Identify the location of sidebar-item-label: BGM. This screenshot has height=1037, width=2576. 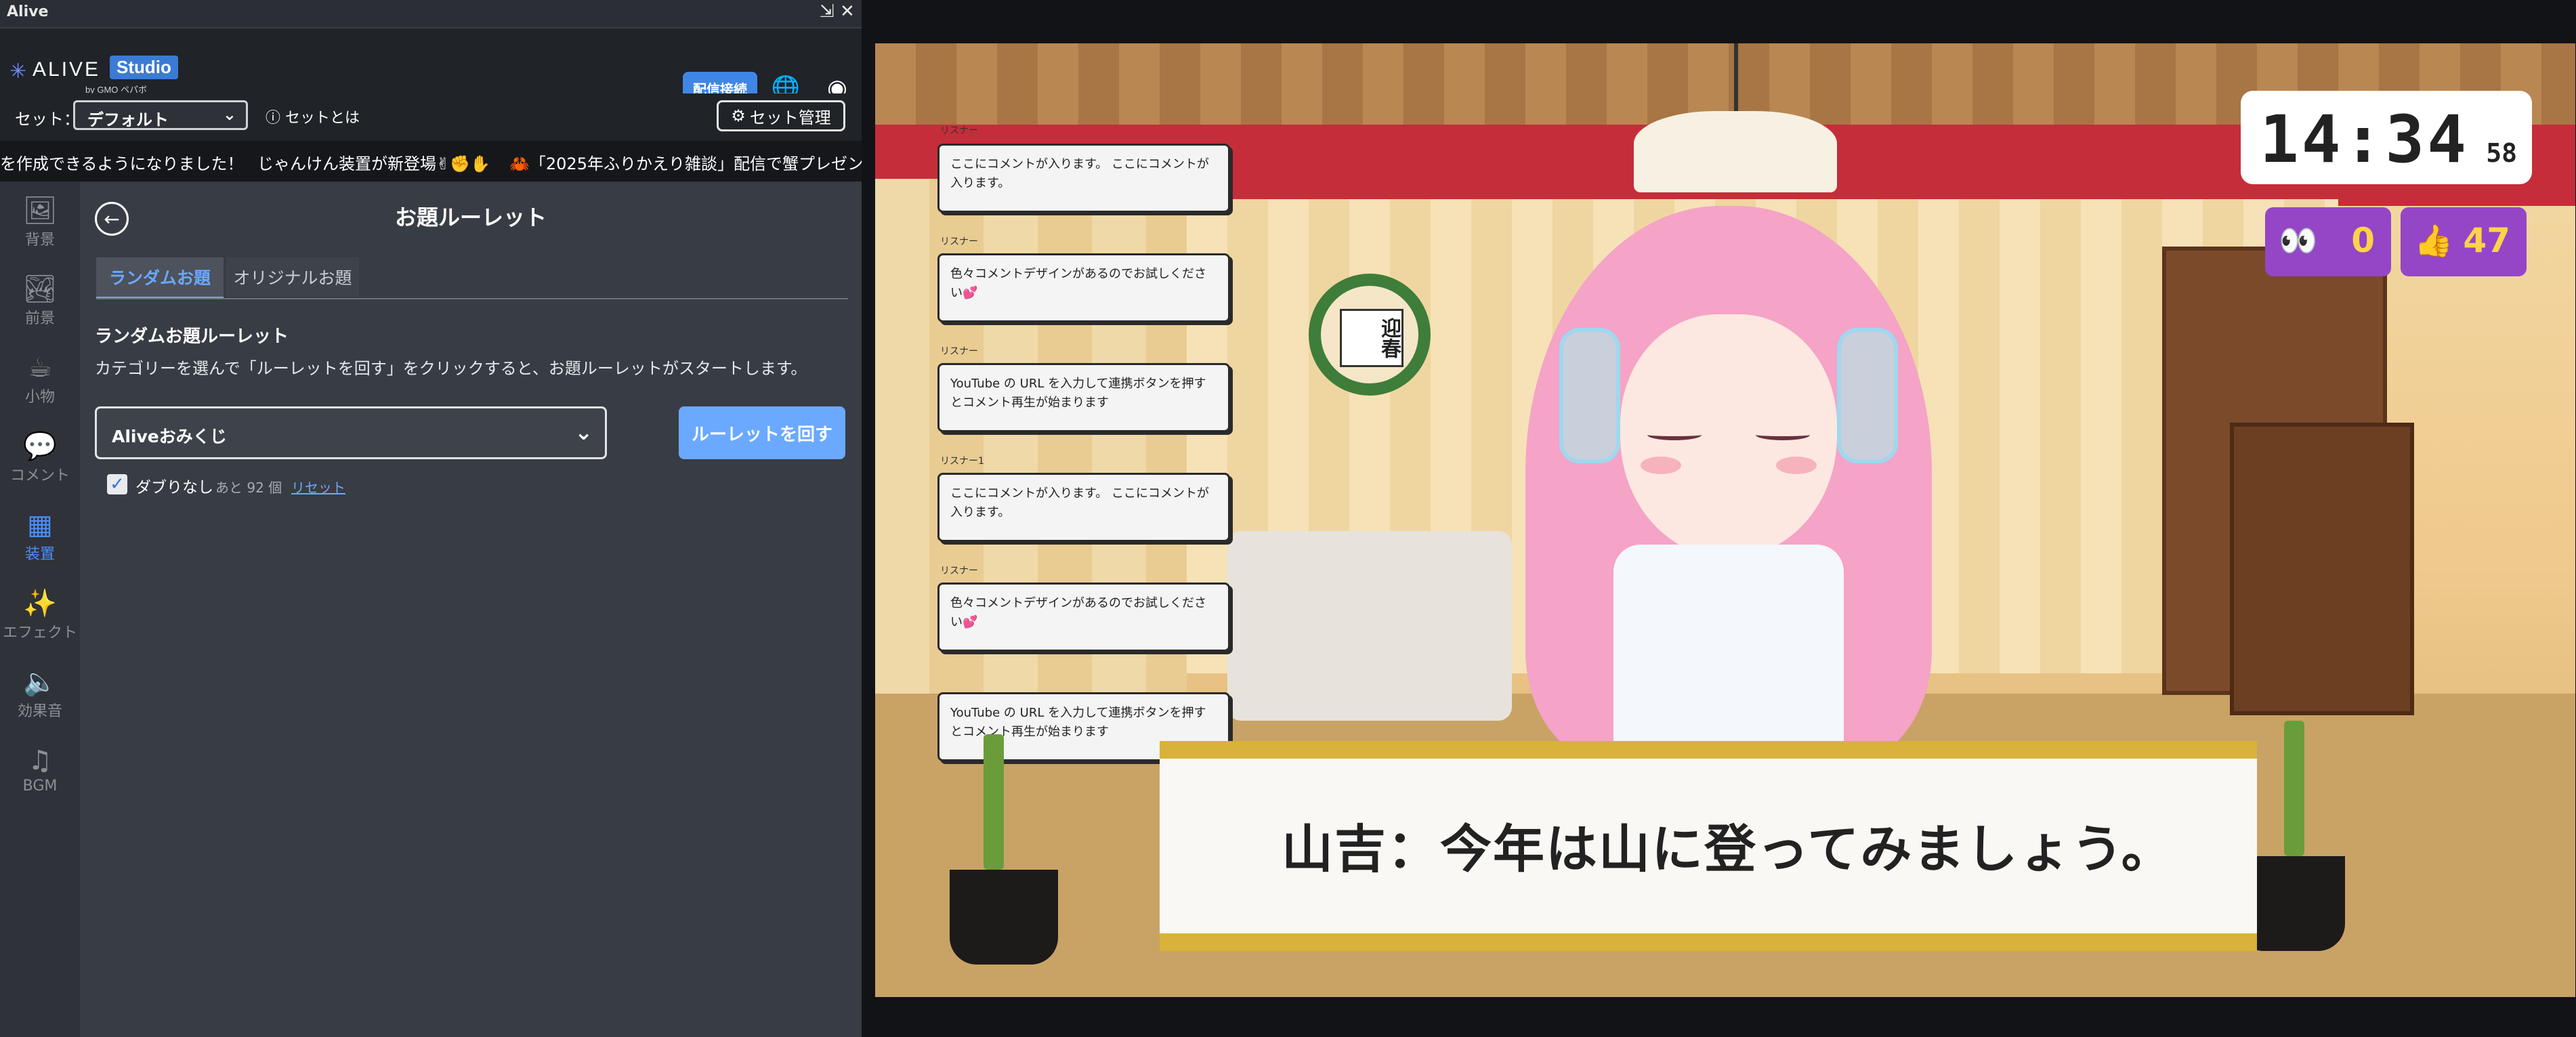
(40, 786).